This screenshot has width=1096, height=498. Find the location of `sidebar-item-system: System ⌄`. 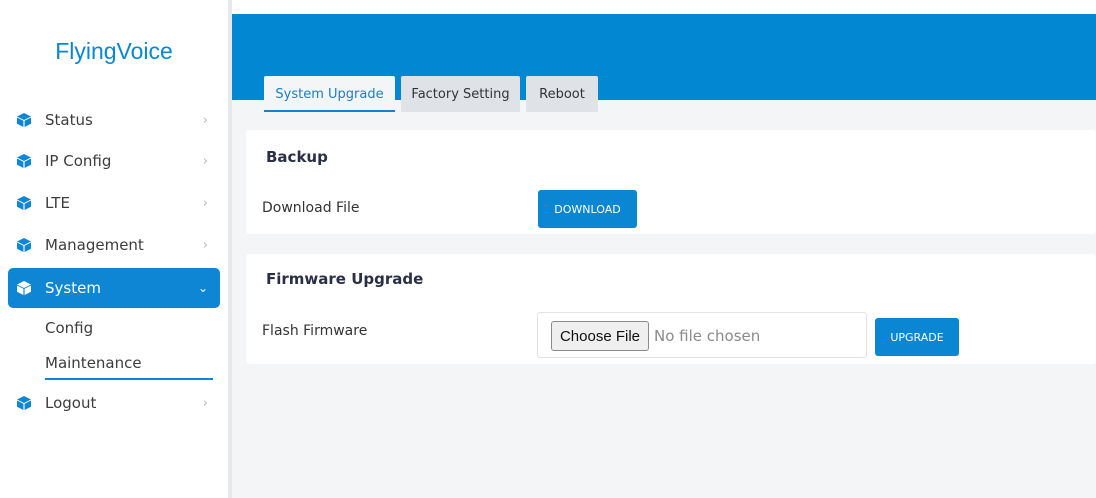

sidebar-item-system: System ⌄ is located at coordinates (114, 288).